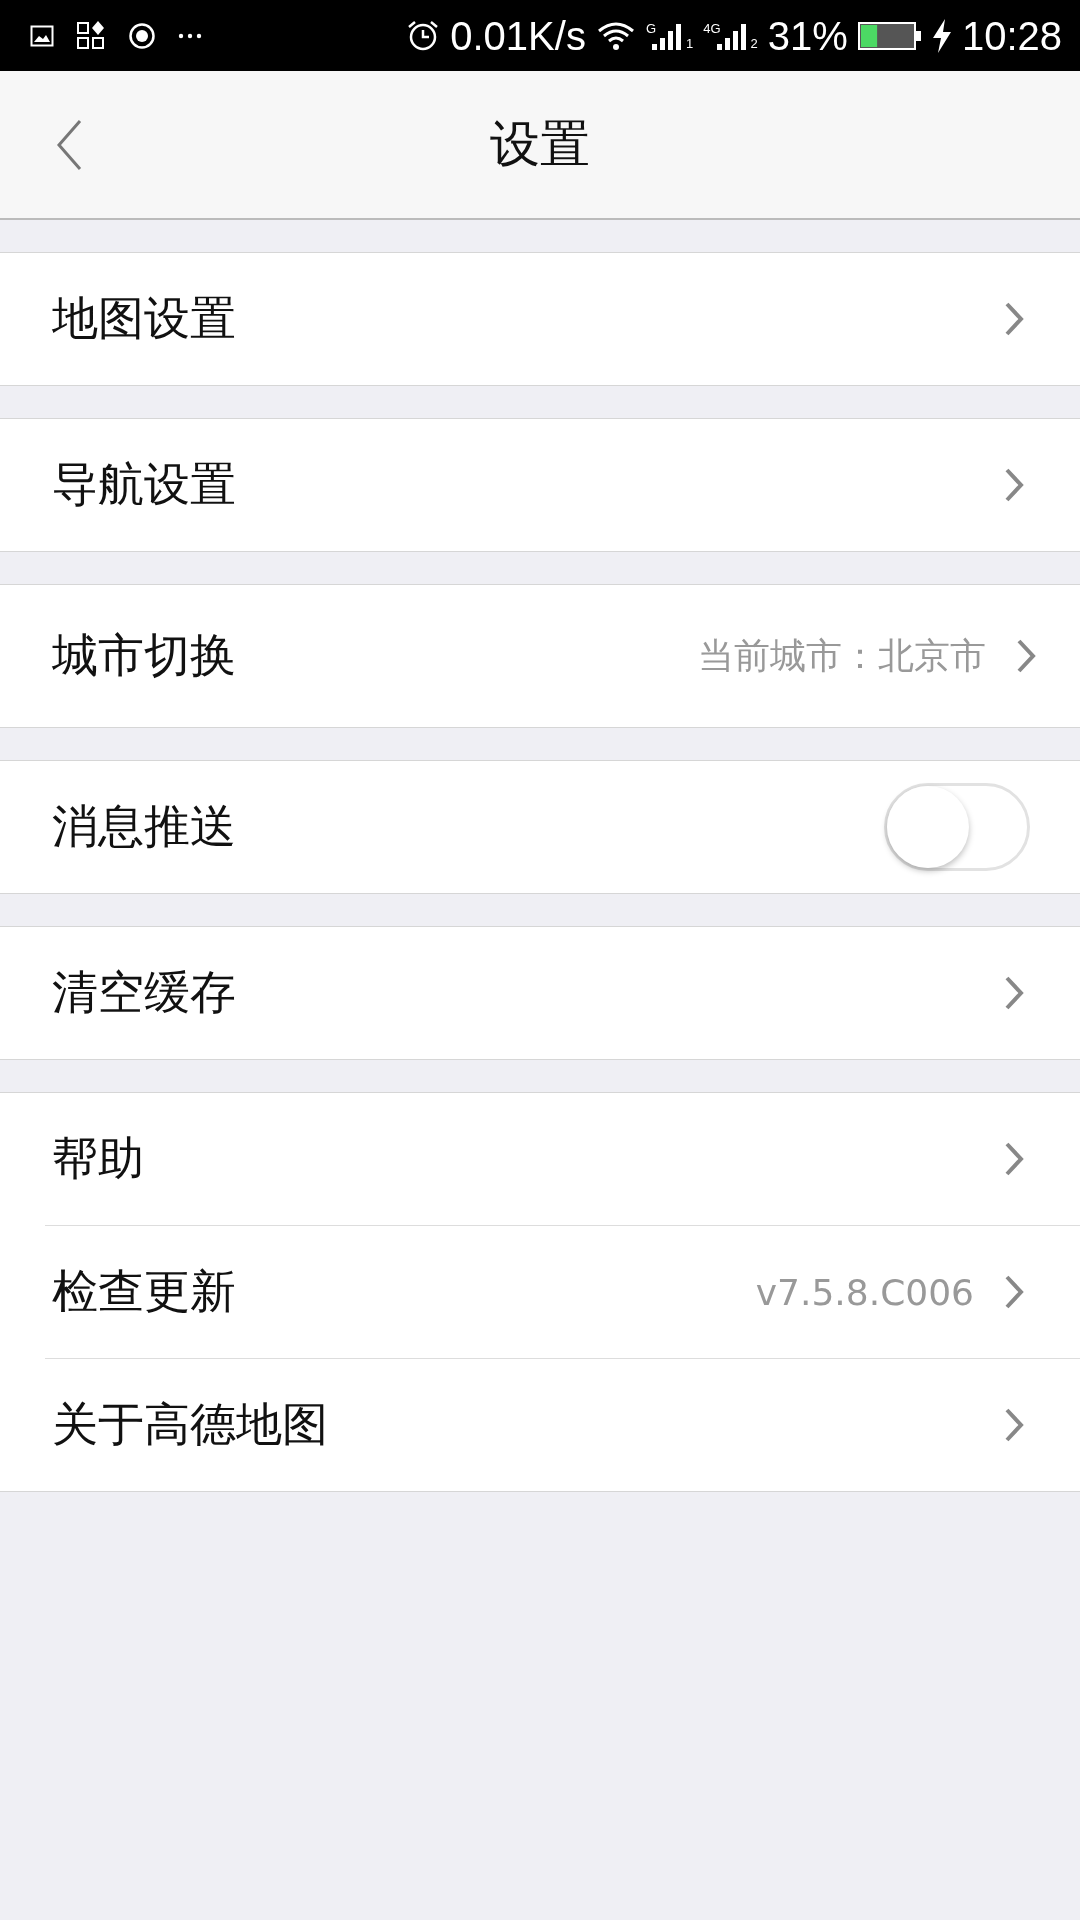 Image resolution: width=1080 pixels, height=1920 pixels. Describe the element at coordinates (562, 1424) in the screenshot. I see `settings-row: 关于高德地图` at that location.